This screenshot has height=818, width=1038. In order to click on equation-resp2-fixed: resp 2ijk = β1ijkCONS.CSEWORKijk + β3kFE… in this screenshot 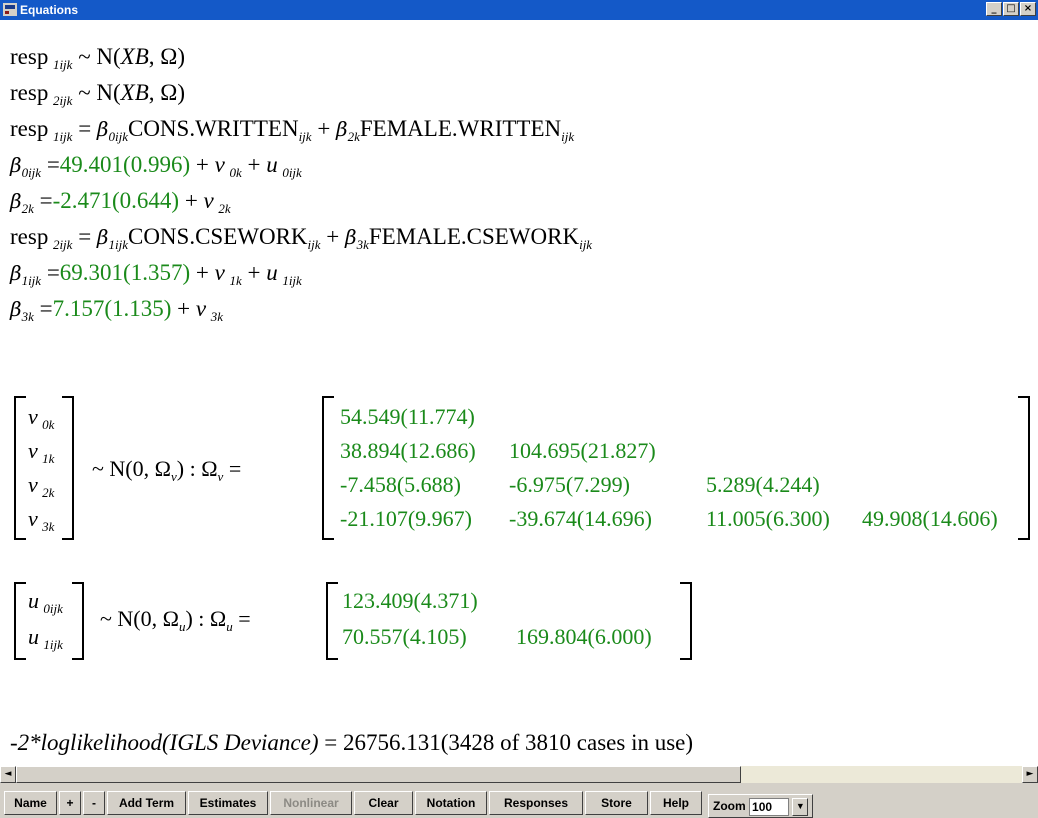, I will do `click(301, 237)`.